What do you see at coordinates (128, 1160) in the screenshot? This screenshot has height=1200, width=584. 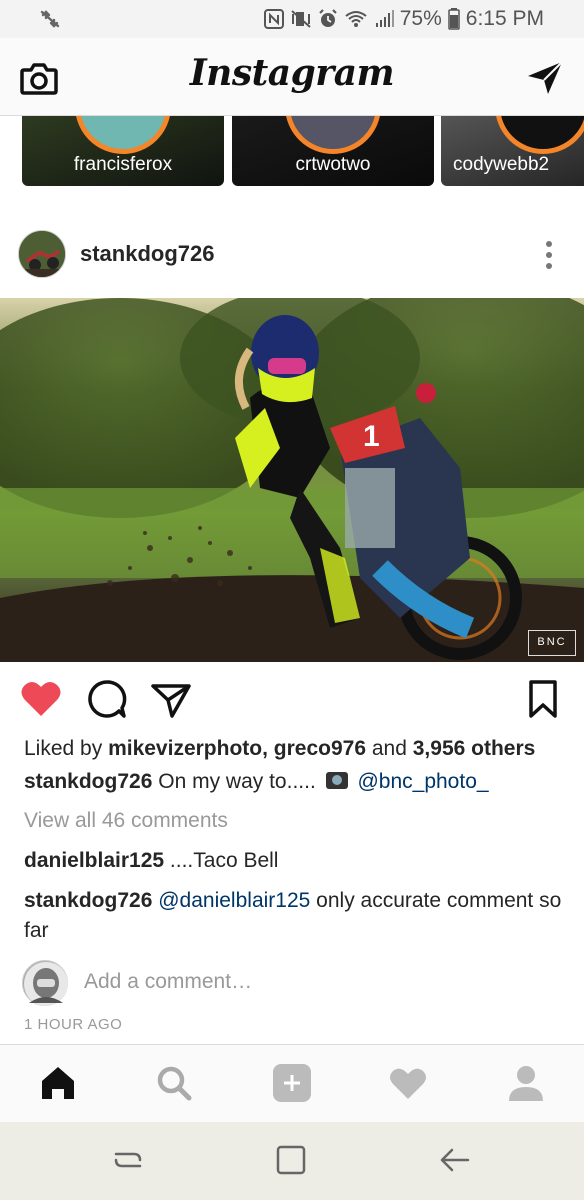 I see `recent-apps-icon` at bounding box center [128, 1160].